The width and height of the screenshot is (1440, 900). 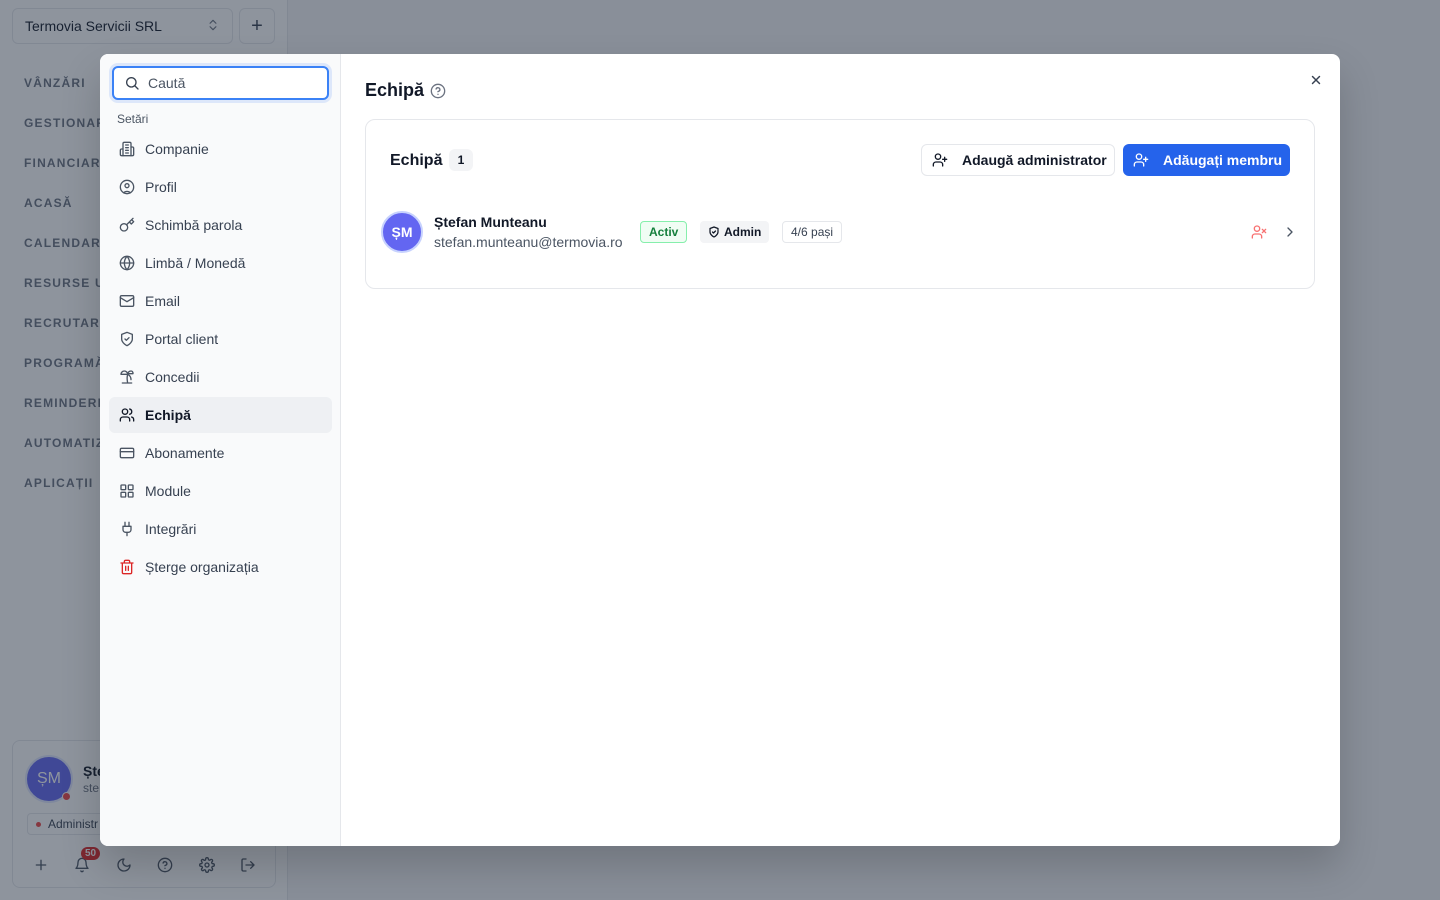 What do you see at coordinates (127, 415) in the screenshot?
I see `users-icon` at bounding box center [127, 415].